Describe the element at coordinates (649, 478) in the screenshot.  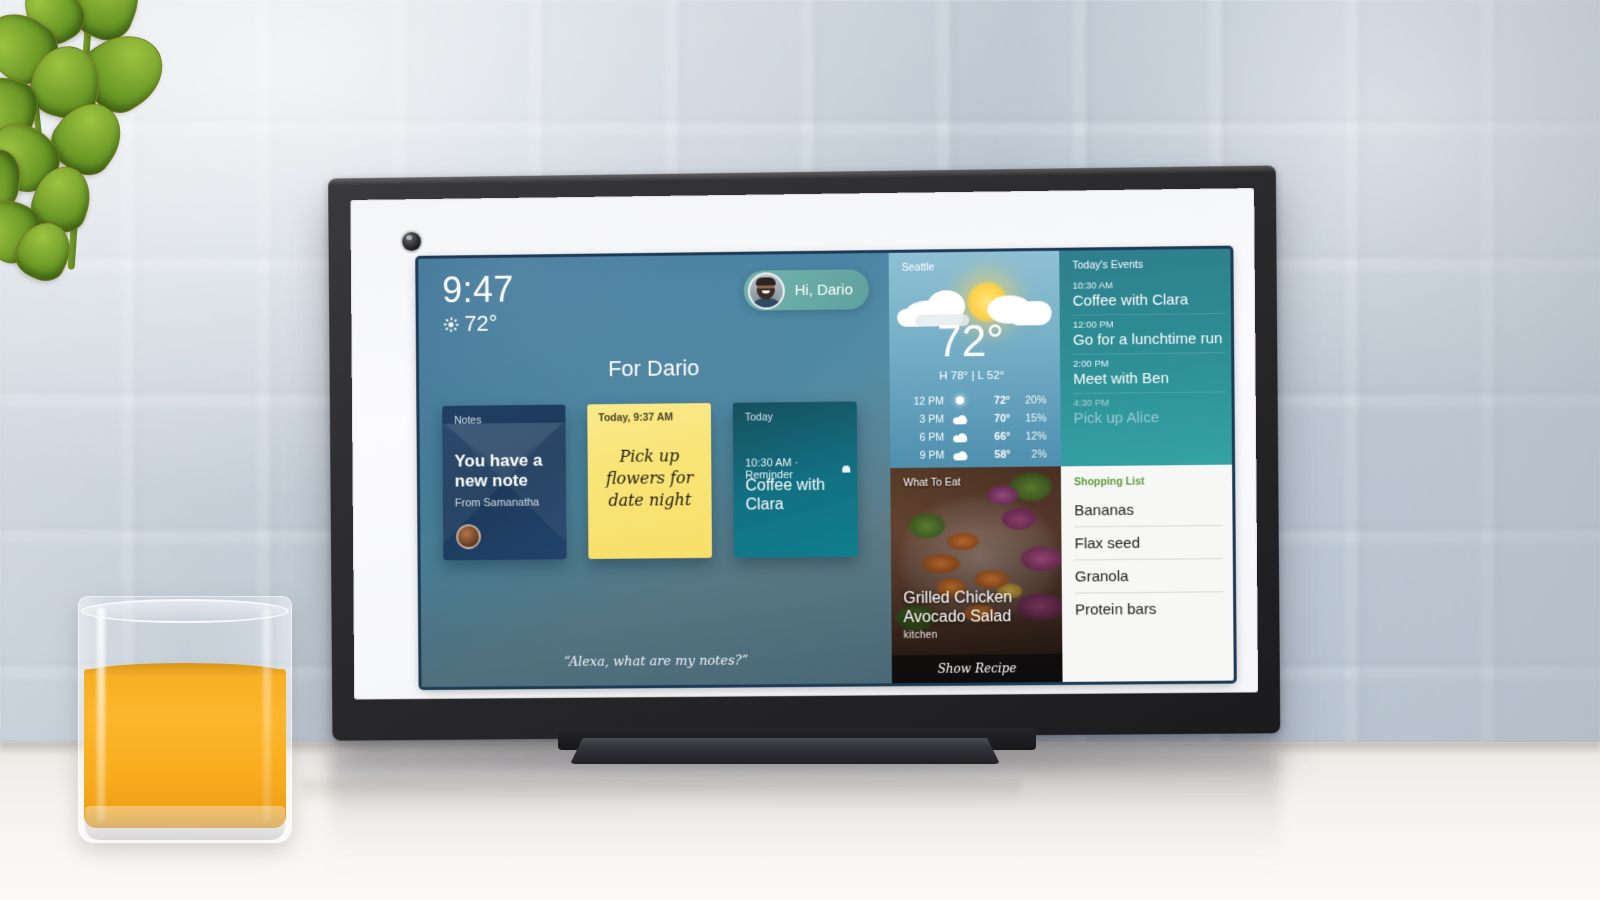
I see `sticky-note-text: Pick up flowers for date night` at that location.